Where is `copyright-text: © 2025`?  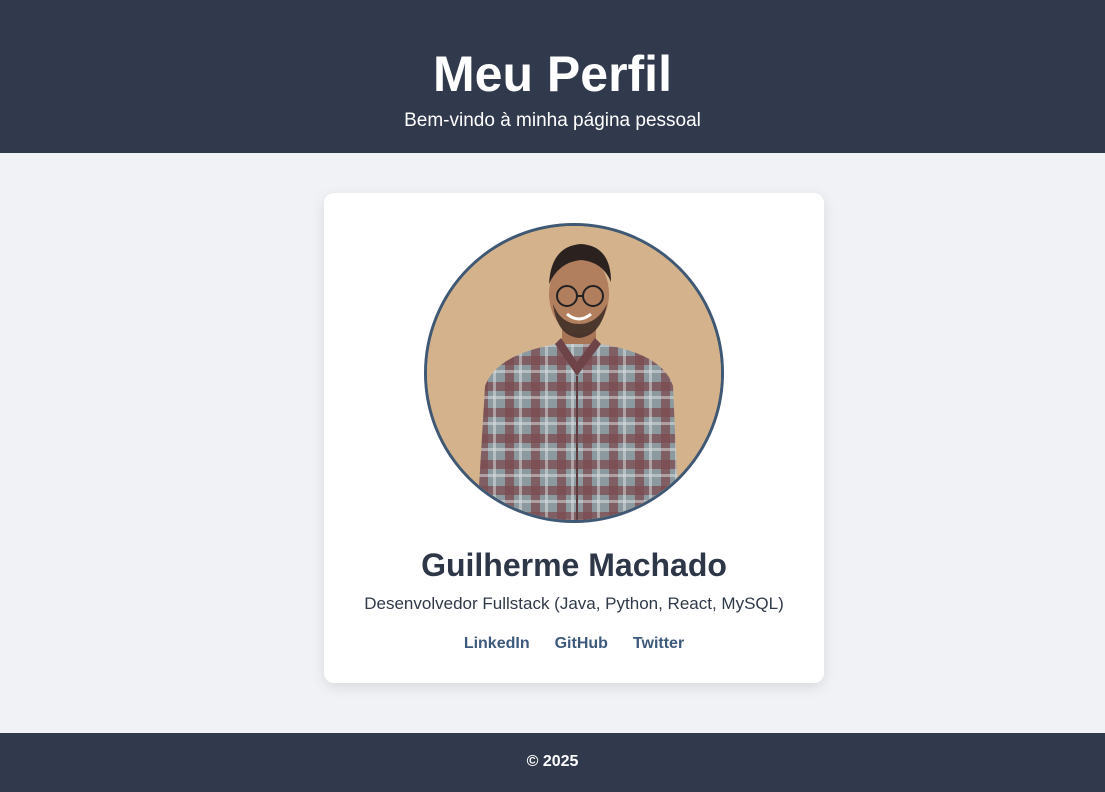
copyright-text: © 2025 is located at coordinates (552, 761).